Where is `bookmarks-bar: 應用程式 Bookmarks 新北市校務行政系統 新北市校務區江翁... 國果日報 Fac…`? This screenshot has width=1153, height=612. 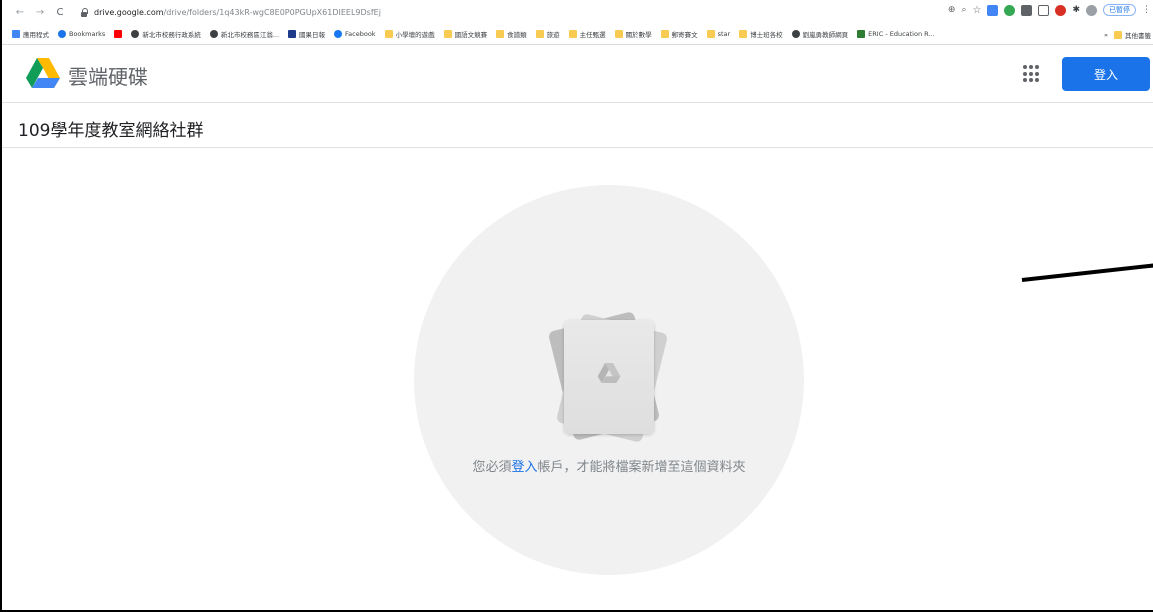
bookmarks-bar: 應用程式 Bookmarks 新北市校務行政系統 新北市校務區江翁... 國果日報 Fac… is located at coordinates (577, 34).